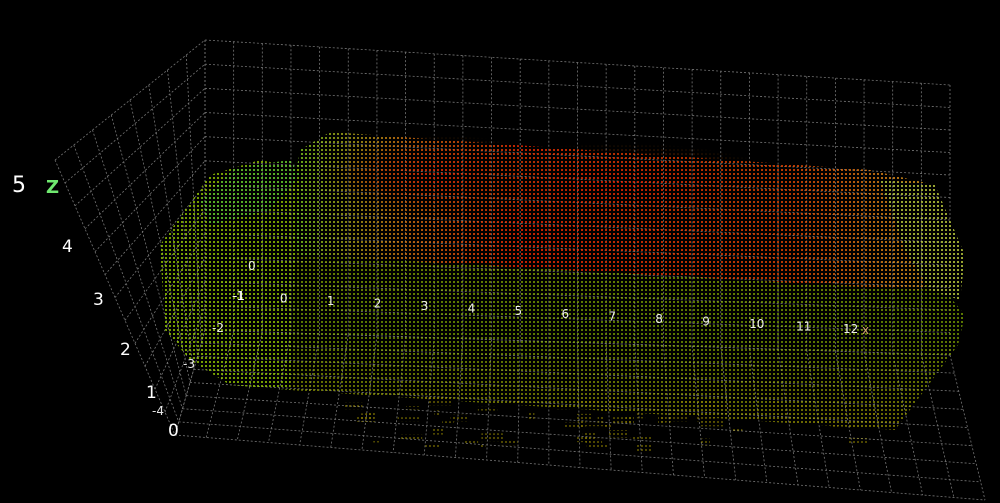 The height and width of the screenshot is (503, 1000). Describe the element at coordinates (52, 187) in the screenshot. I see `z-axis-label: Z` at that location.